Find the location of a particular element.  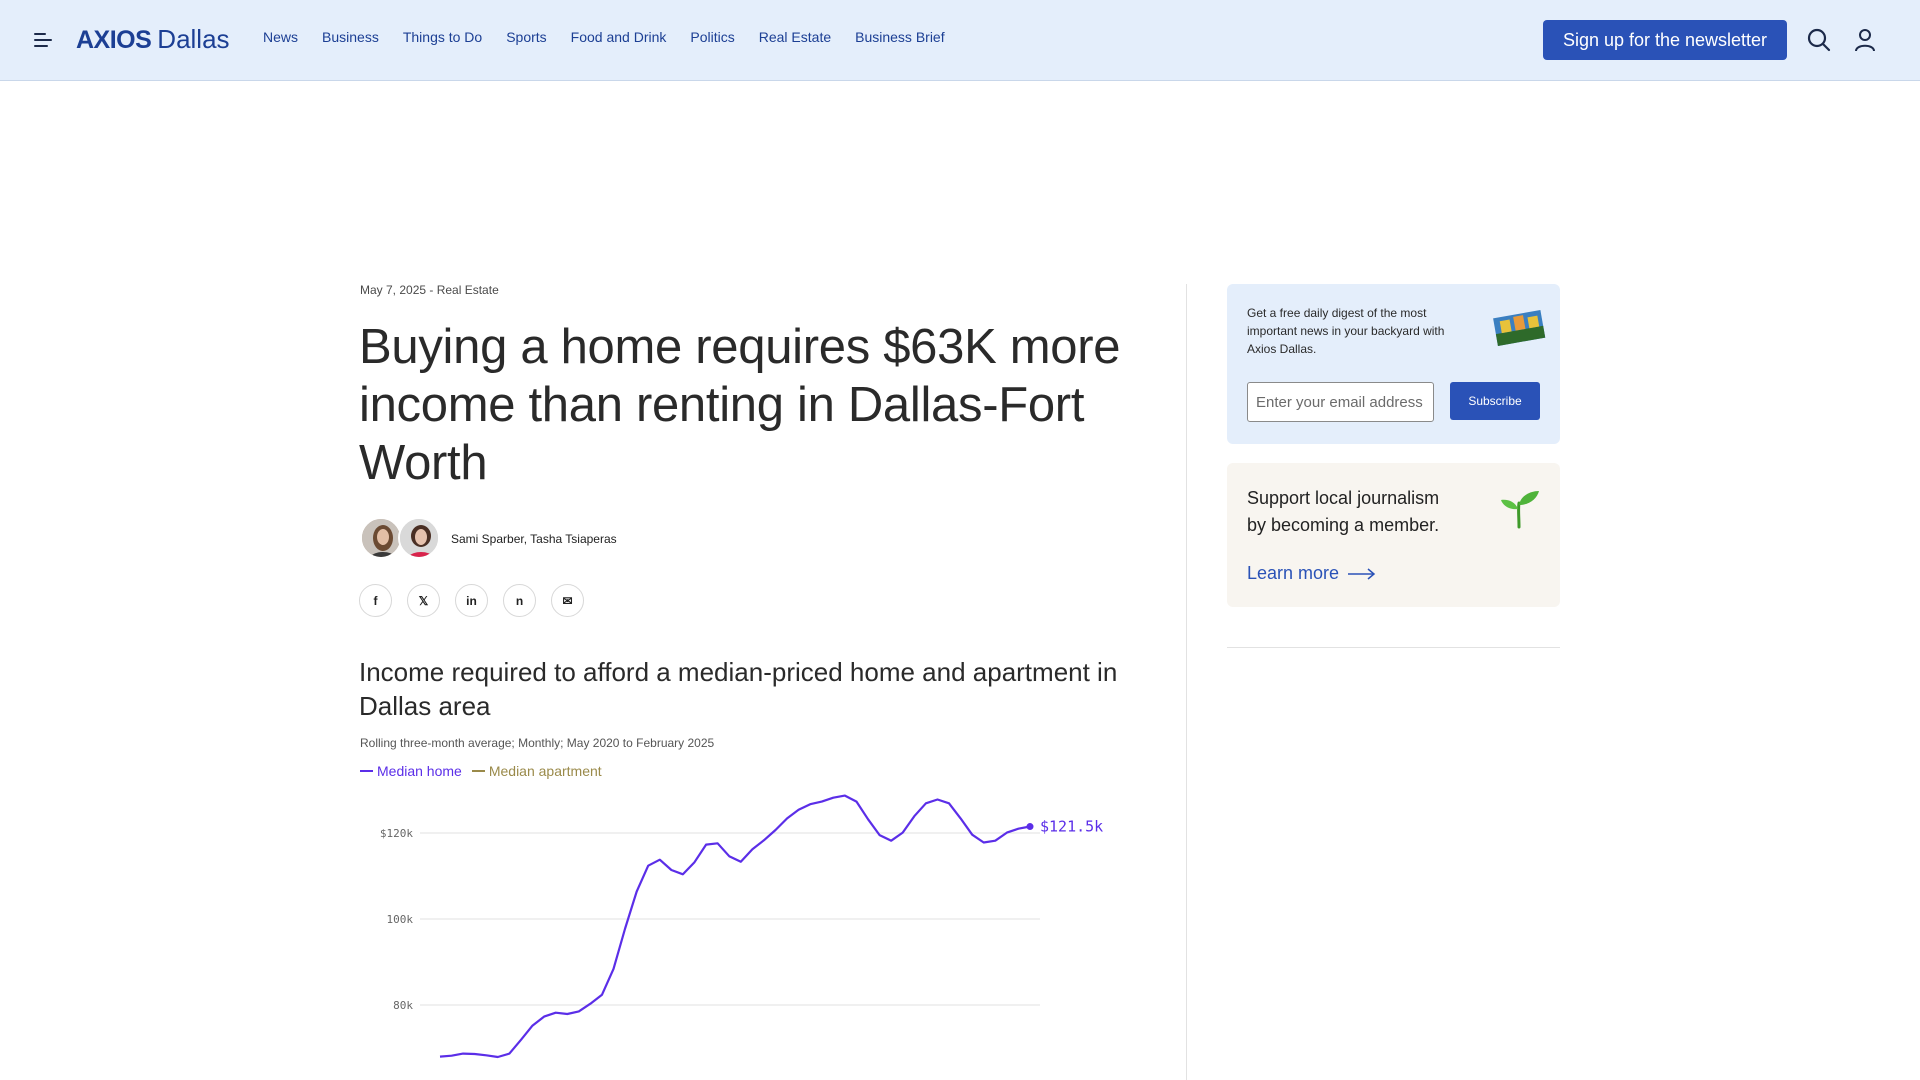

nav-things-to-do: Things to Do is located at coordinates (442, 37).